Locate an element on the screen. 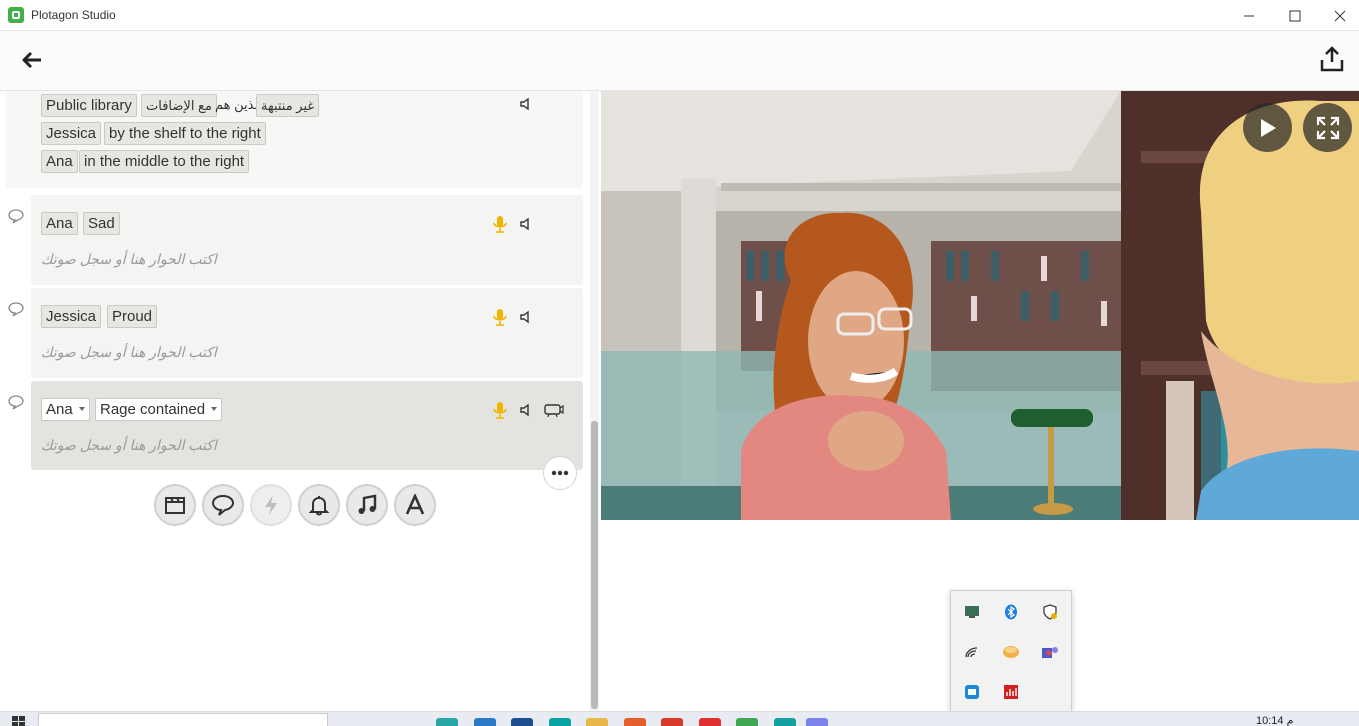 This screenshot has width=1359, height=726. location-chip: Public library is located at coordinates (89, 105).